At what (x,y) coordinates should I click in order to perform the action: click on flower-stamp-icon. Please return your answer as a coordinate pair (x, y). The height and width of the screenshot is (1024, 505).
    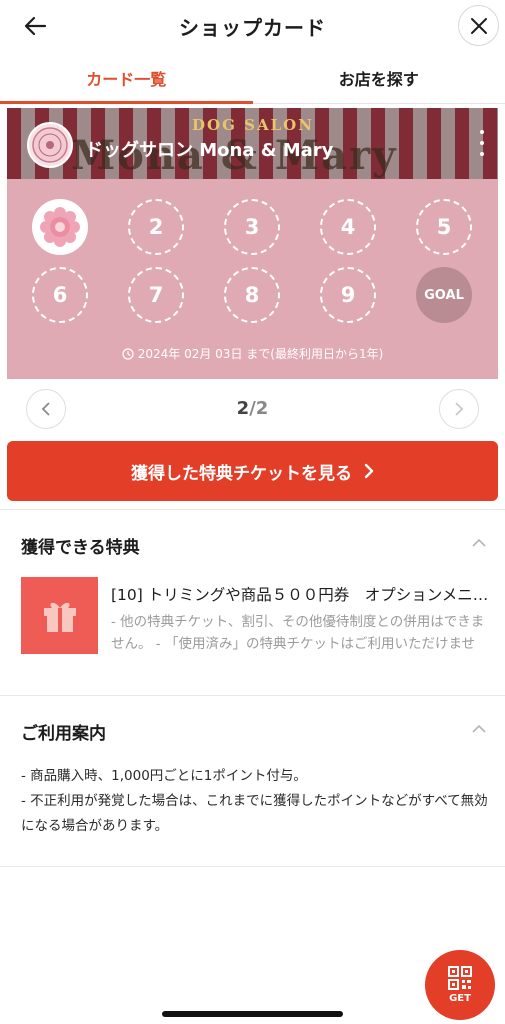
    Looking at the image, I should click on (60, 227).